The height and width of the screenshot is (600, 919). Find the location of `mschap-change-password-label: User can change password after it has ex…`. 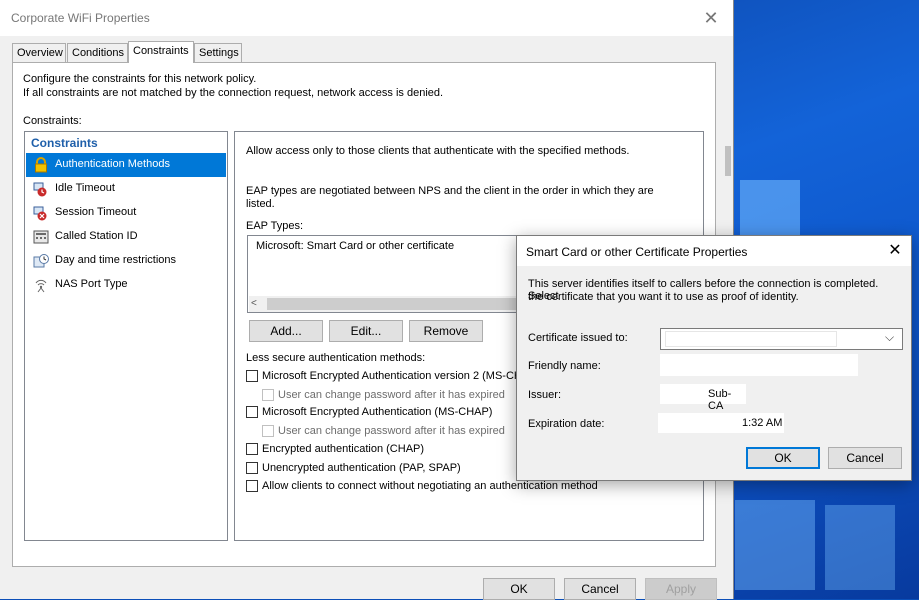

mschap-change-password-label: User can change password after it has ex… is located at coordinates (391, 431).